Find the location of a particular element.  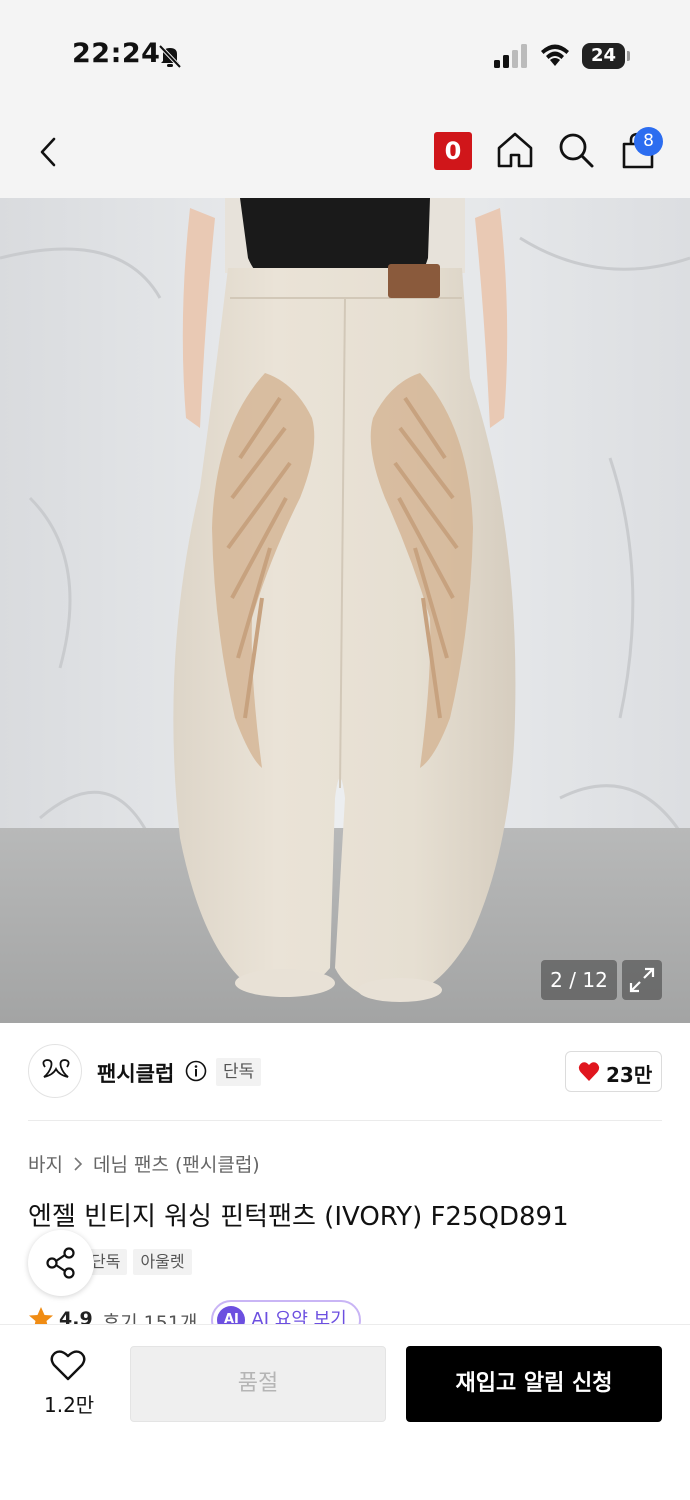

rating-row: 4.9 후기 151개 AI AI 요약 보기 is located at coordinates (194, 1312).